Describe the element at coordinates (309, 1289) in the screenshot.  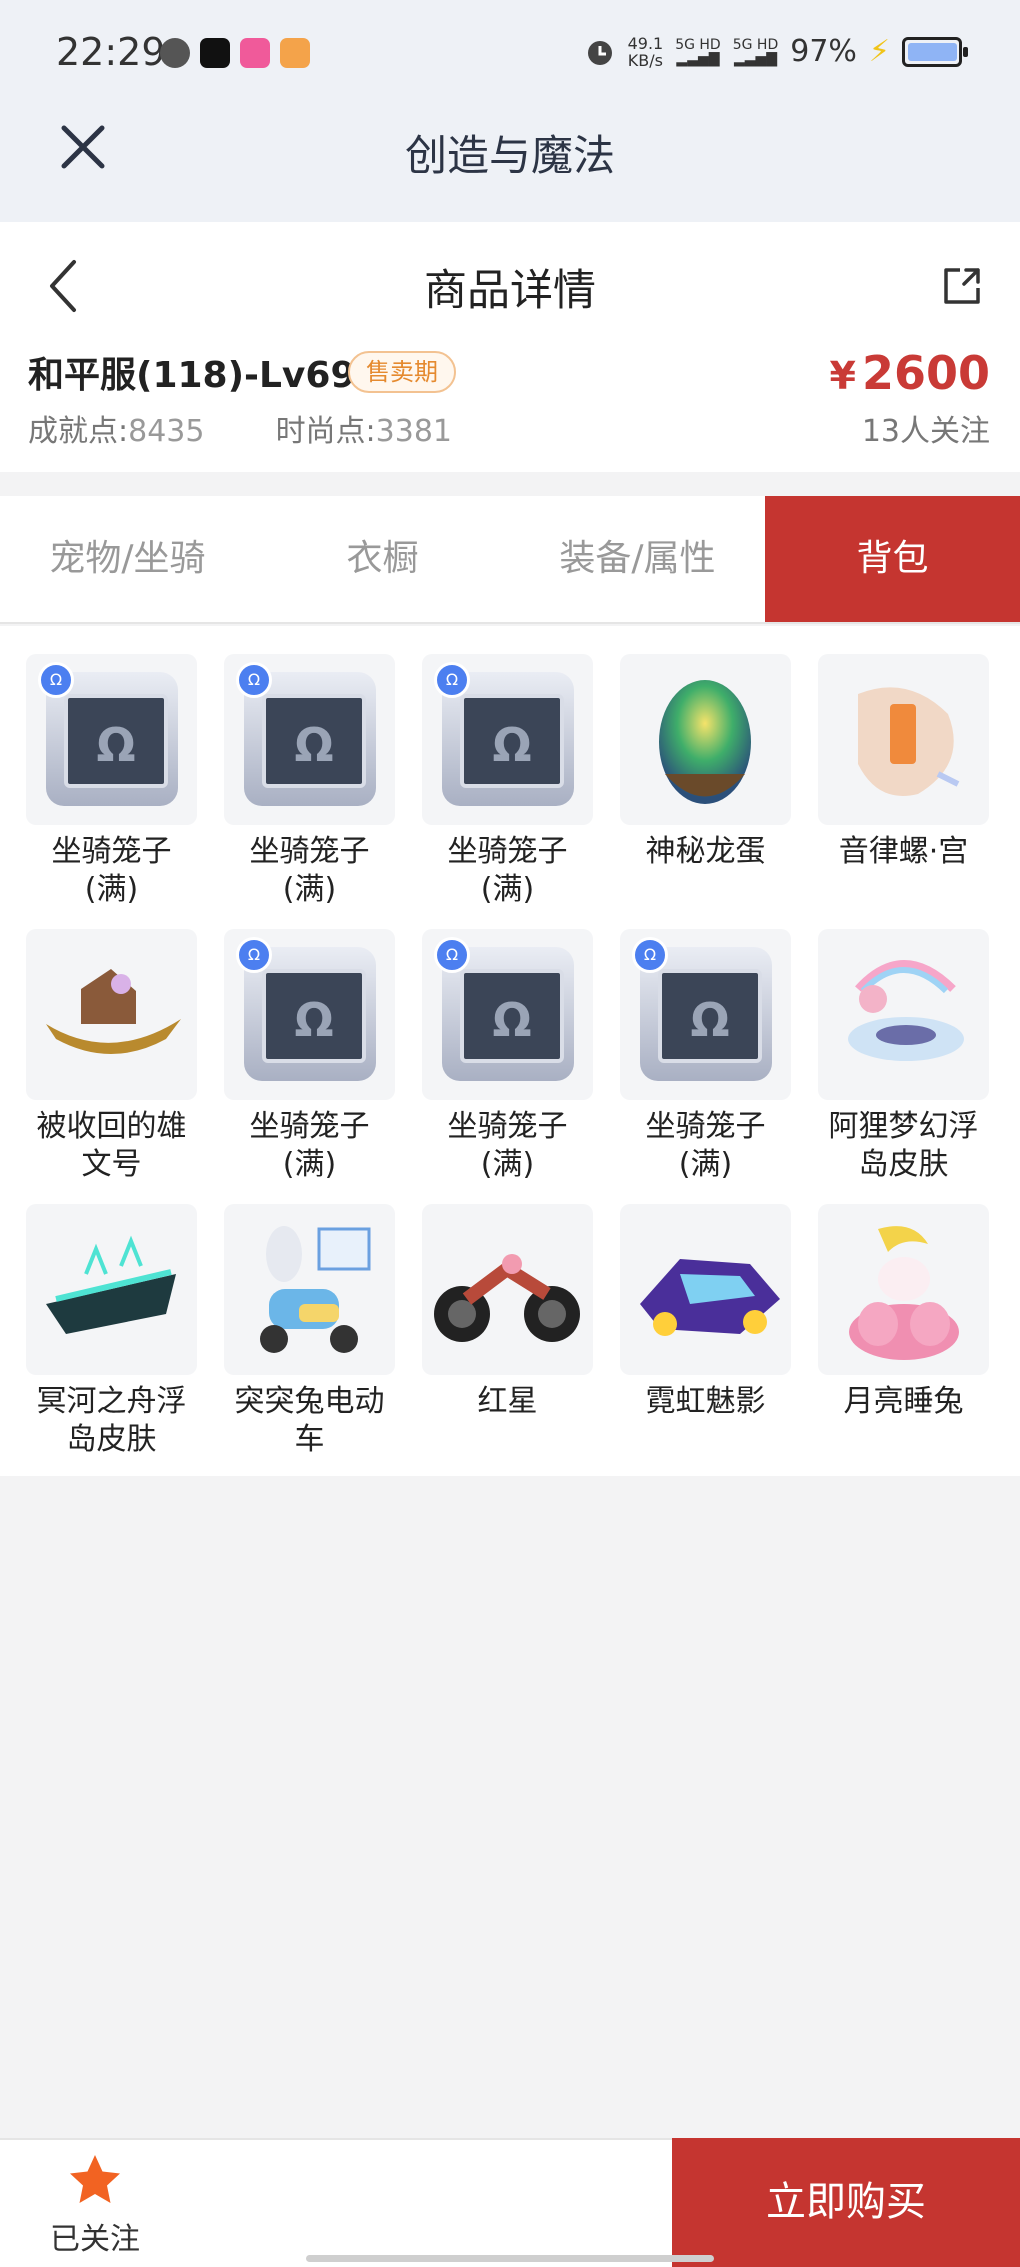
I see `scooter-icon` at that location.